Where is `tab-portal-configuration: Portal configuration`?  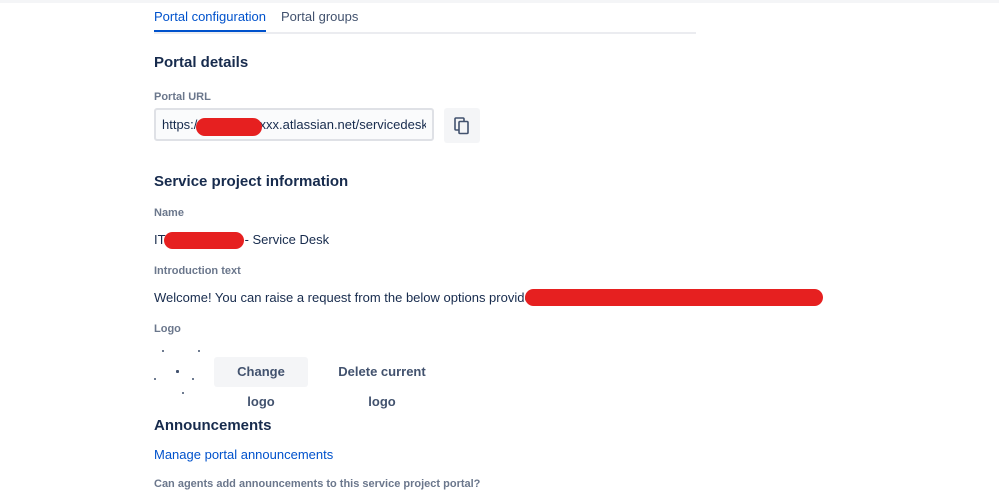
tab-portal-configuration: Portal configuration is located at coordinates (210, 19).